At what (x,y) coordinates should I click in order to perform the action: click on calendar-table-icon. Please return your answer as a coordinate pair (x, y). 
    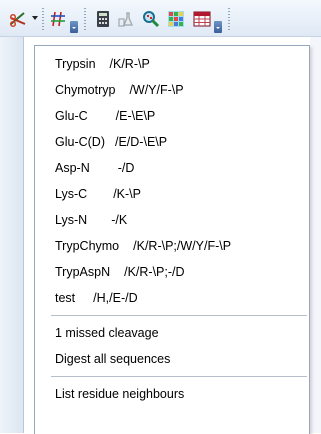
    Looking at the image, I should click on (202, 19).